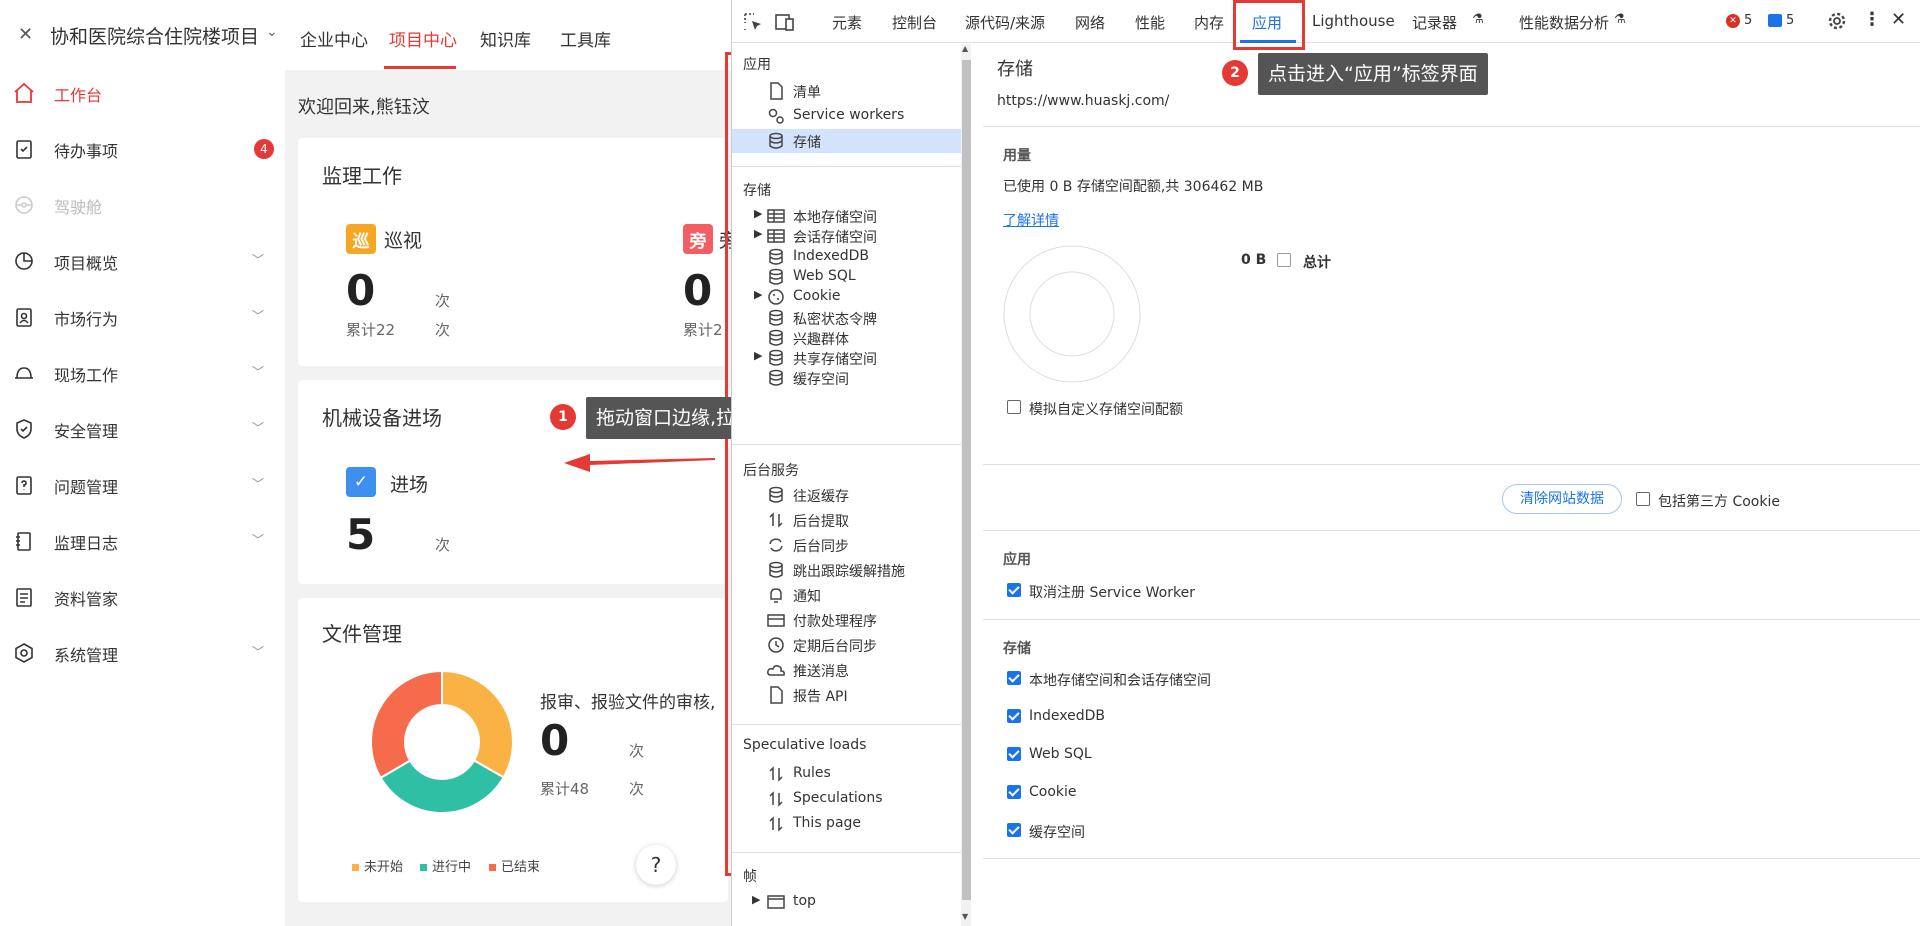 The height and width of the screenshot is (926, 1920). Describe the element at coordinates (846, 645) in the screenshot. I see `sidebar-item-bg-6: 定期后台同步` at that location.